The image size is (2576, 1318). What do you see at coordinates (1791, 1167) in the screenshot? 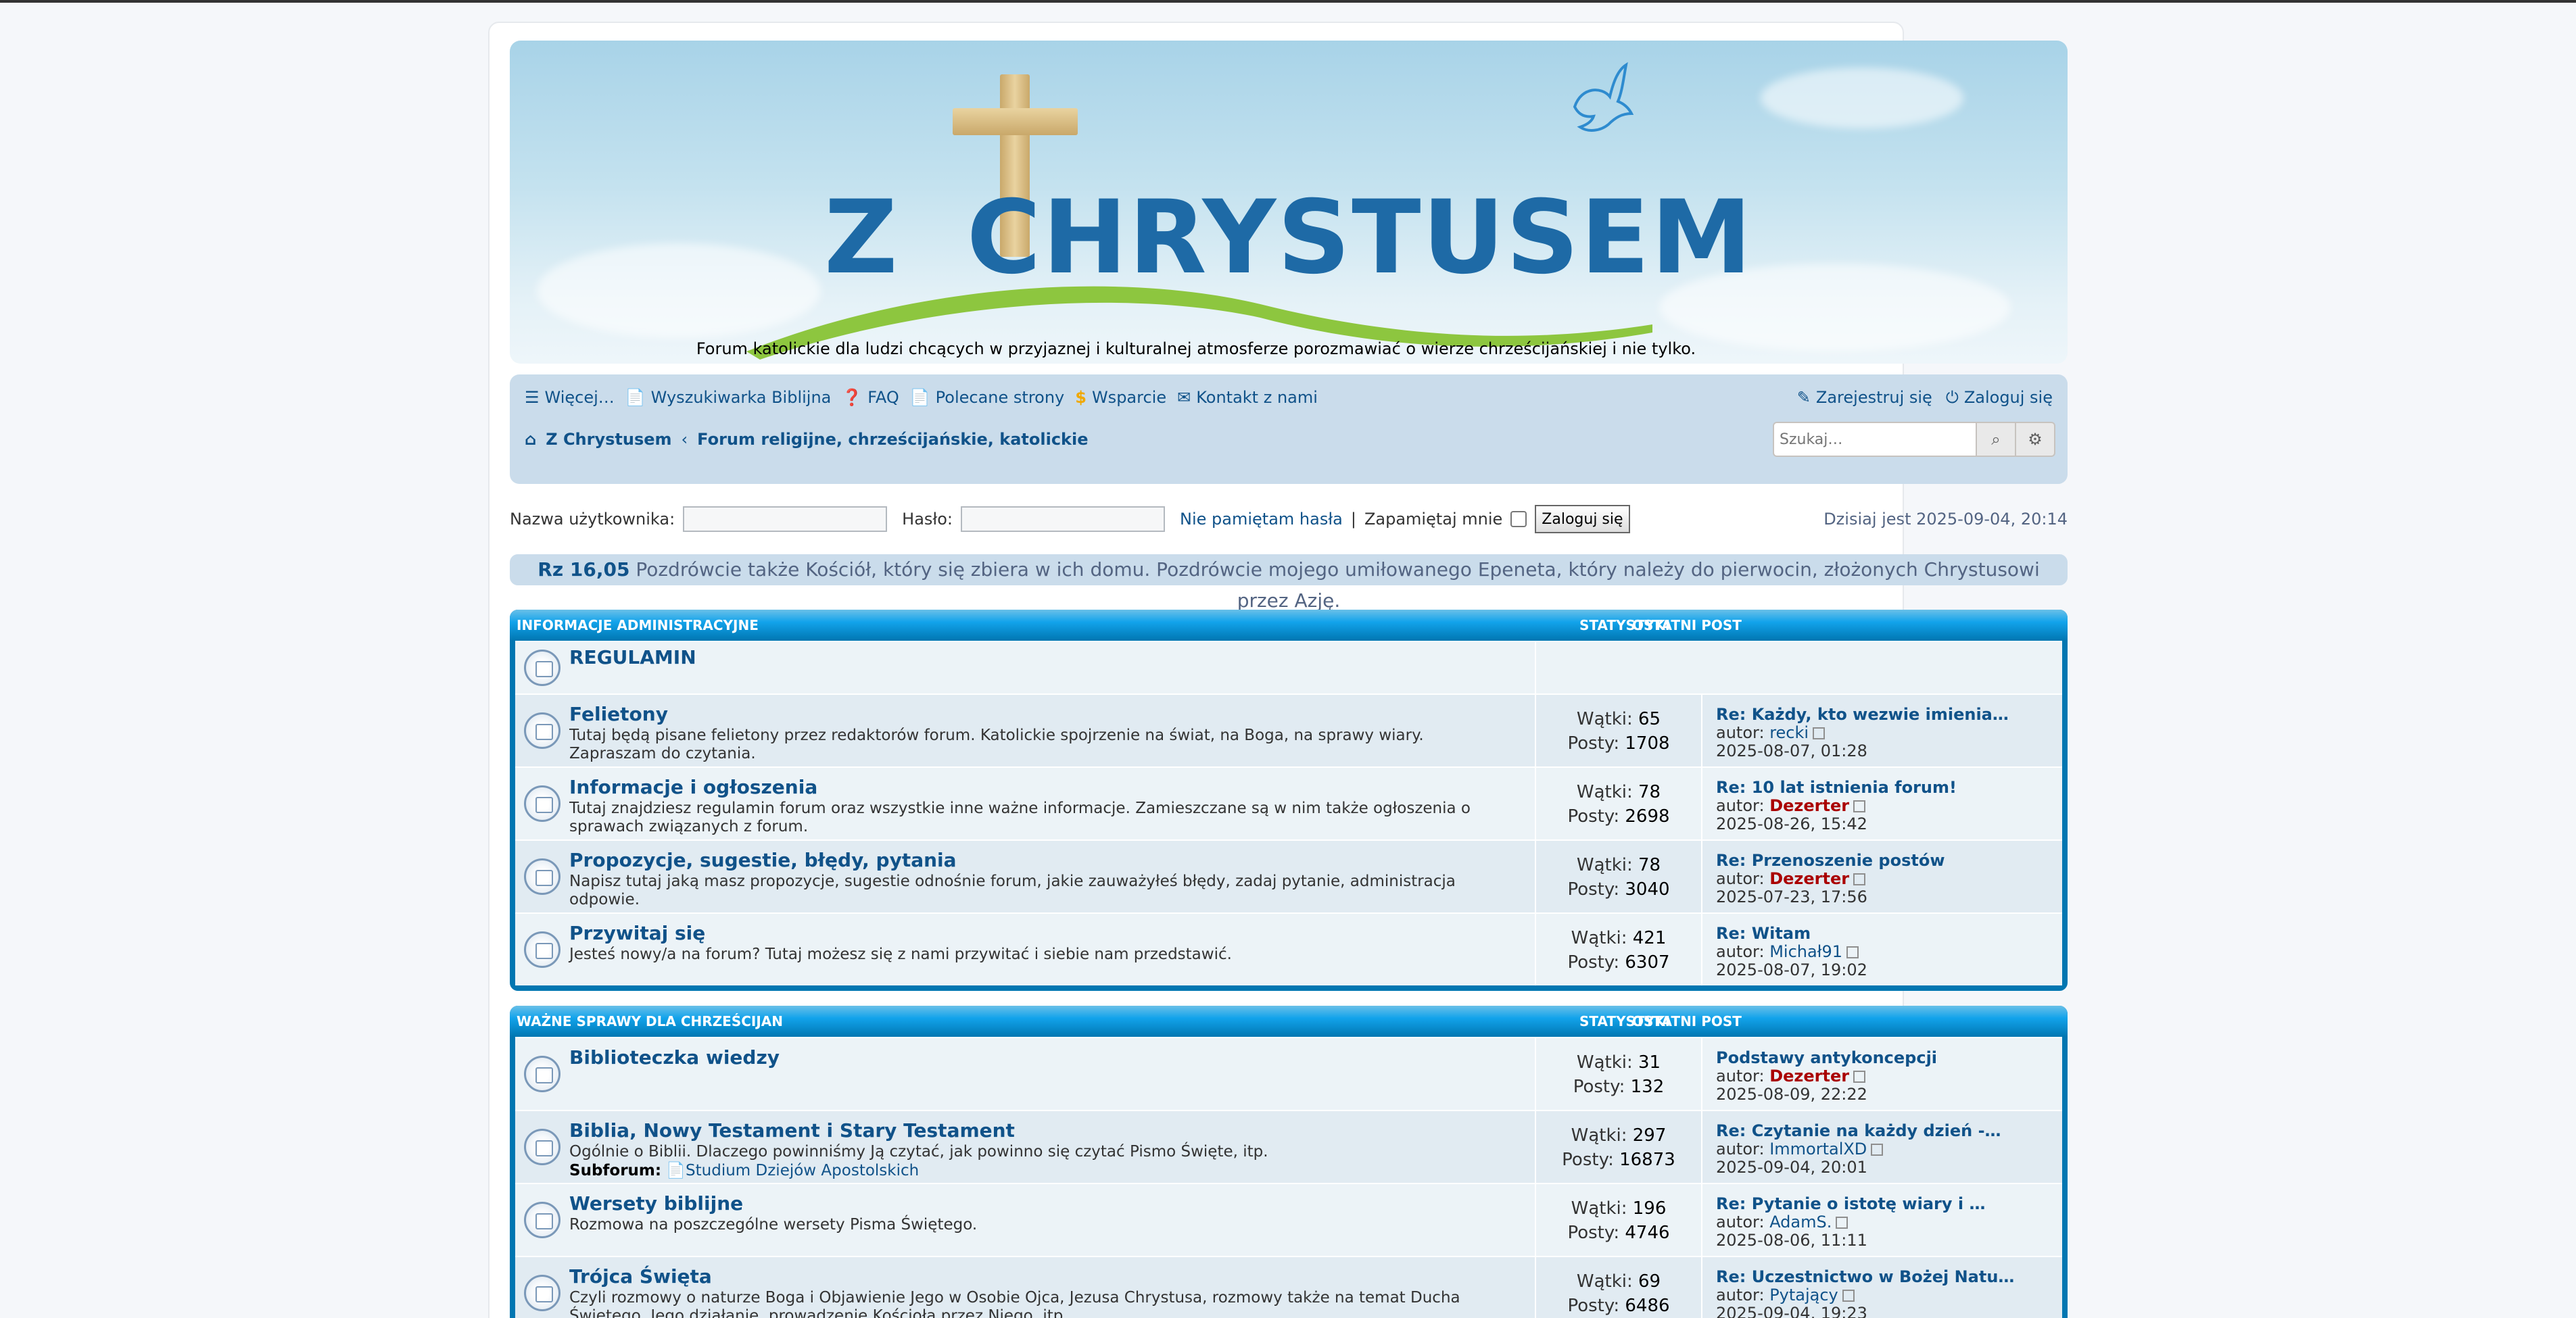
I see `last-post-date: 2025-09-04, 20:01` at bounding box center [1791, 1167].